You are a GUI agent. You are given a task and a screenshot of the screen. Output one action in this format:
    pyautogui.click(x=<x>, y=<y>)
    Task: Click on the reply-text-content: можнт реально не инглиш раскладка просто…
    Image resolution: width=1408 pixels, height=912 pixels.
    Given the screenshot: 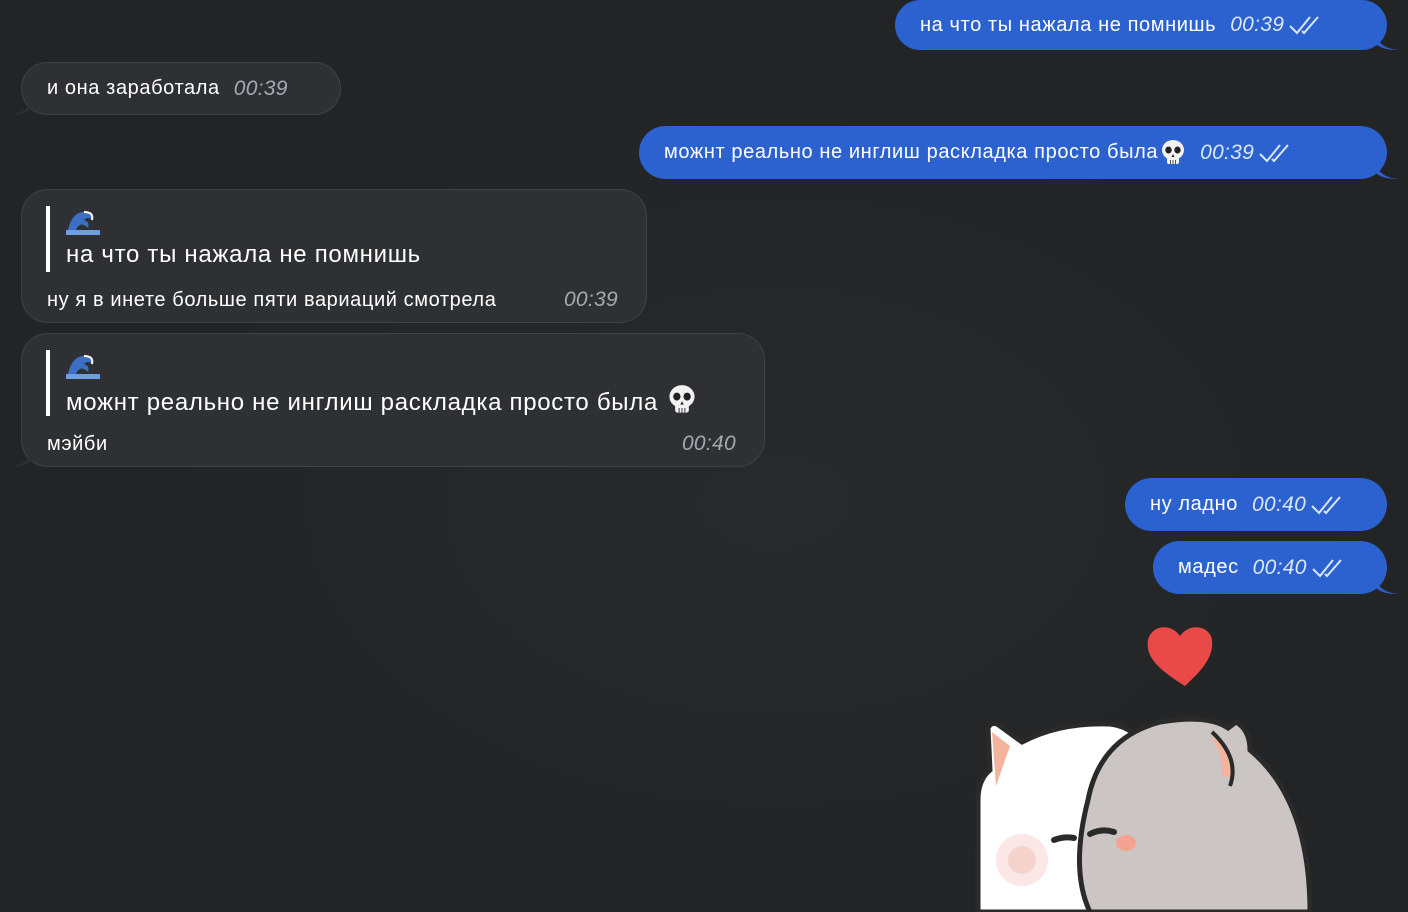 What is the action you would take?
    pyautogui.click(x=362, y=402)
    